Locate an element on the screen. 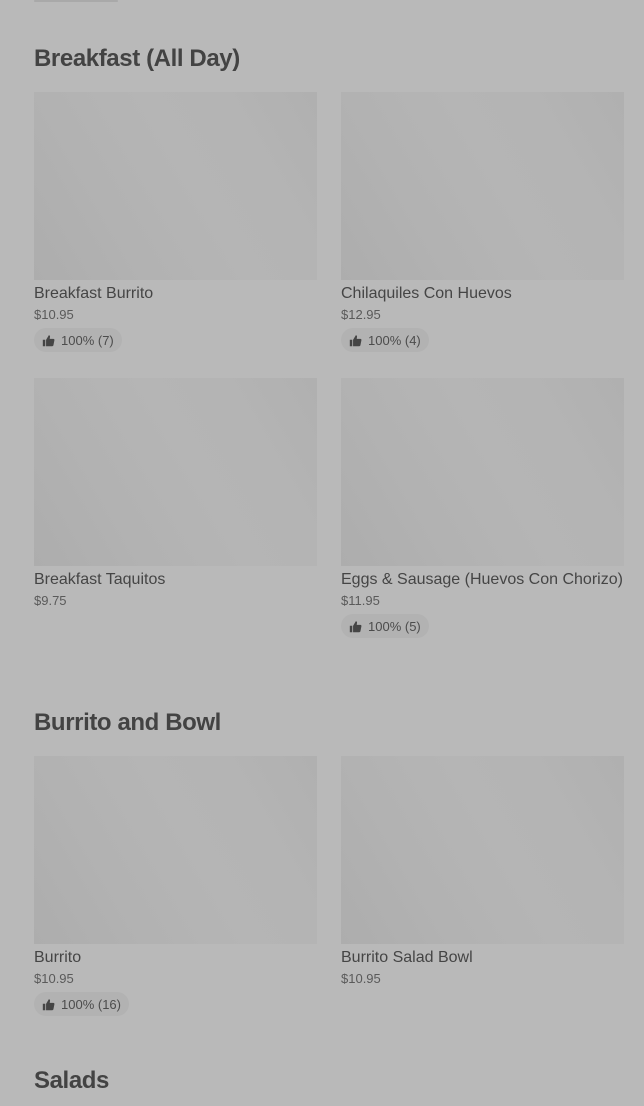 The height and width of the screenshot is (1106, 644). menu-item-card: Burrito Salad Bowl $10.95 is located at coordinates (482, 871).